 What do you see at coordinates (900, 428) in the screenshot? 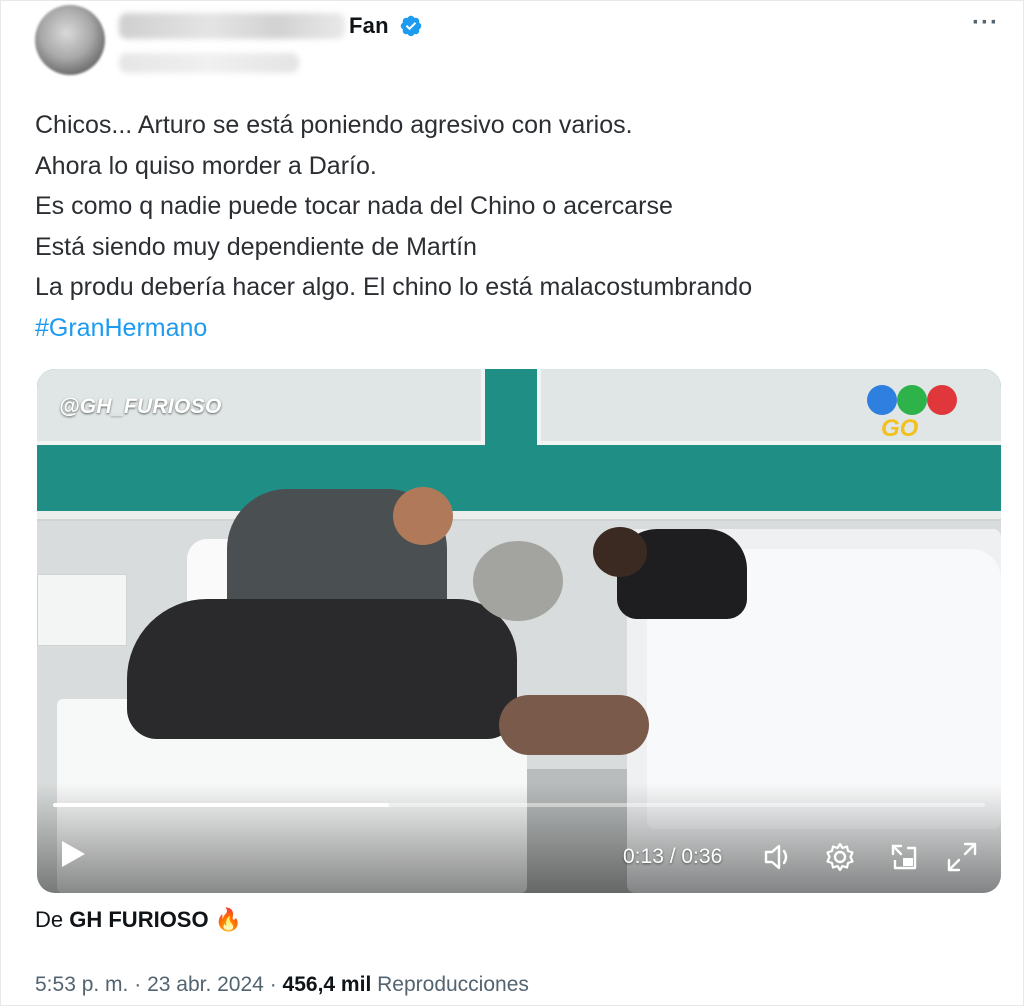
I see `channel-logo-text: GO` at bounding box center [900, 428].